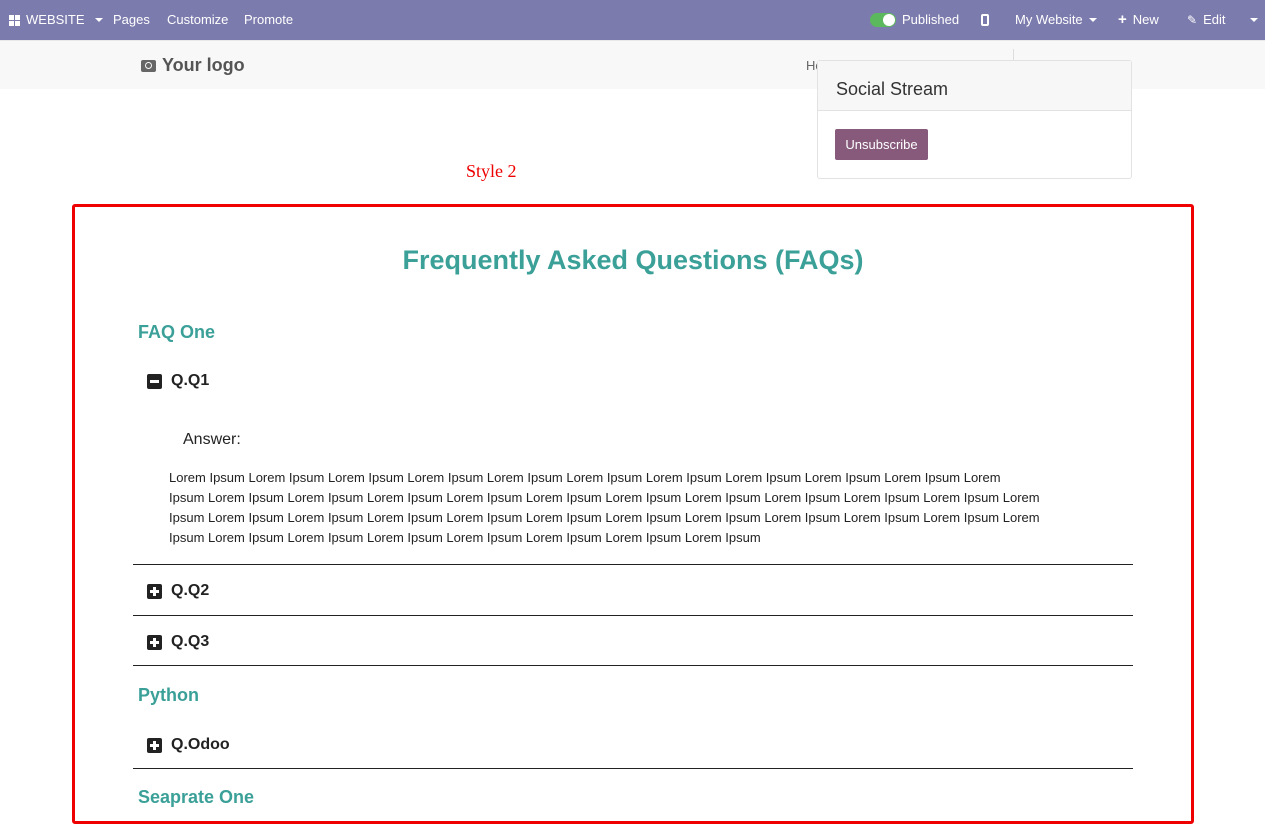 This screenshot has height=824, width=1265. What do you see at coordinates (491, 171) in the screenshot?
I see `style-label: Style 2` at bounding box center [491, 171].